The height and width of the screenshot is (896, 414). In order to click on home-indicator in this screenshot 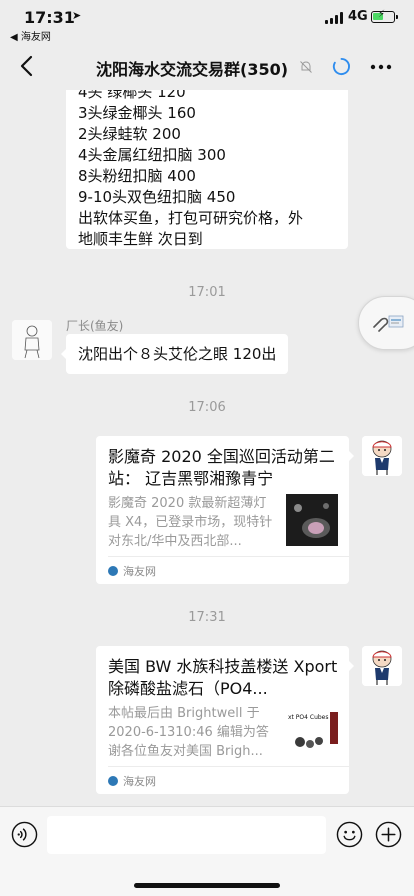, I will do `click(207, 885)`.